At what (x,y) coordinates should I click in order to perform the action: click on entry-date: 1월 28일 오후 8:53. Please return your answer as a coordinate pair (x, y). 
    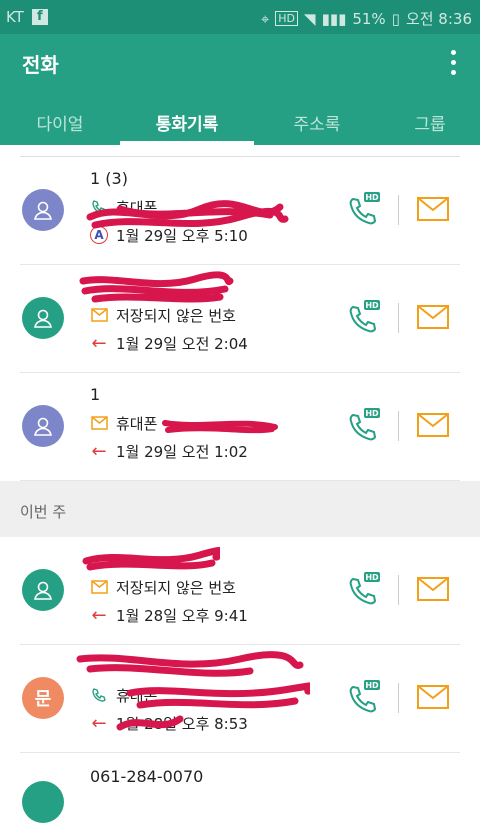
    Looking at the image, I should click on (182, 723).